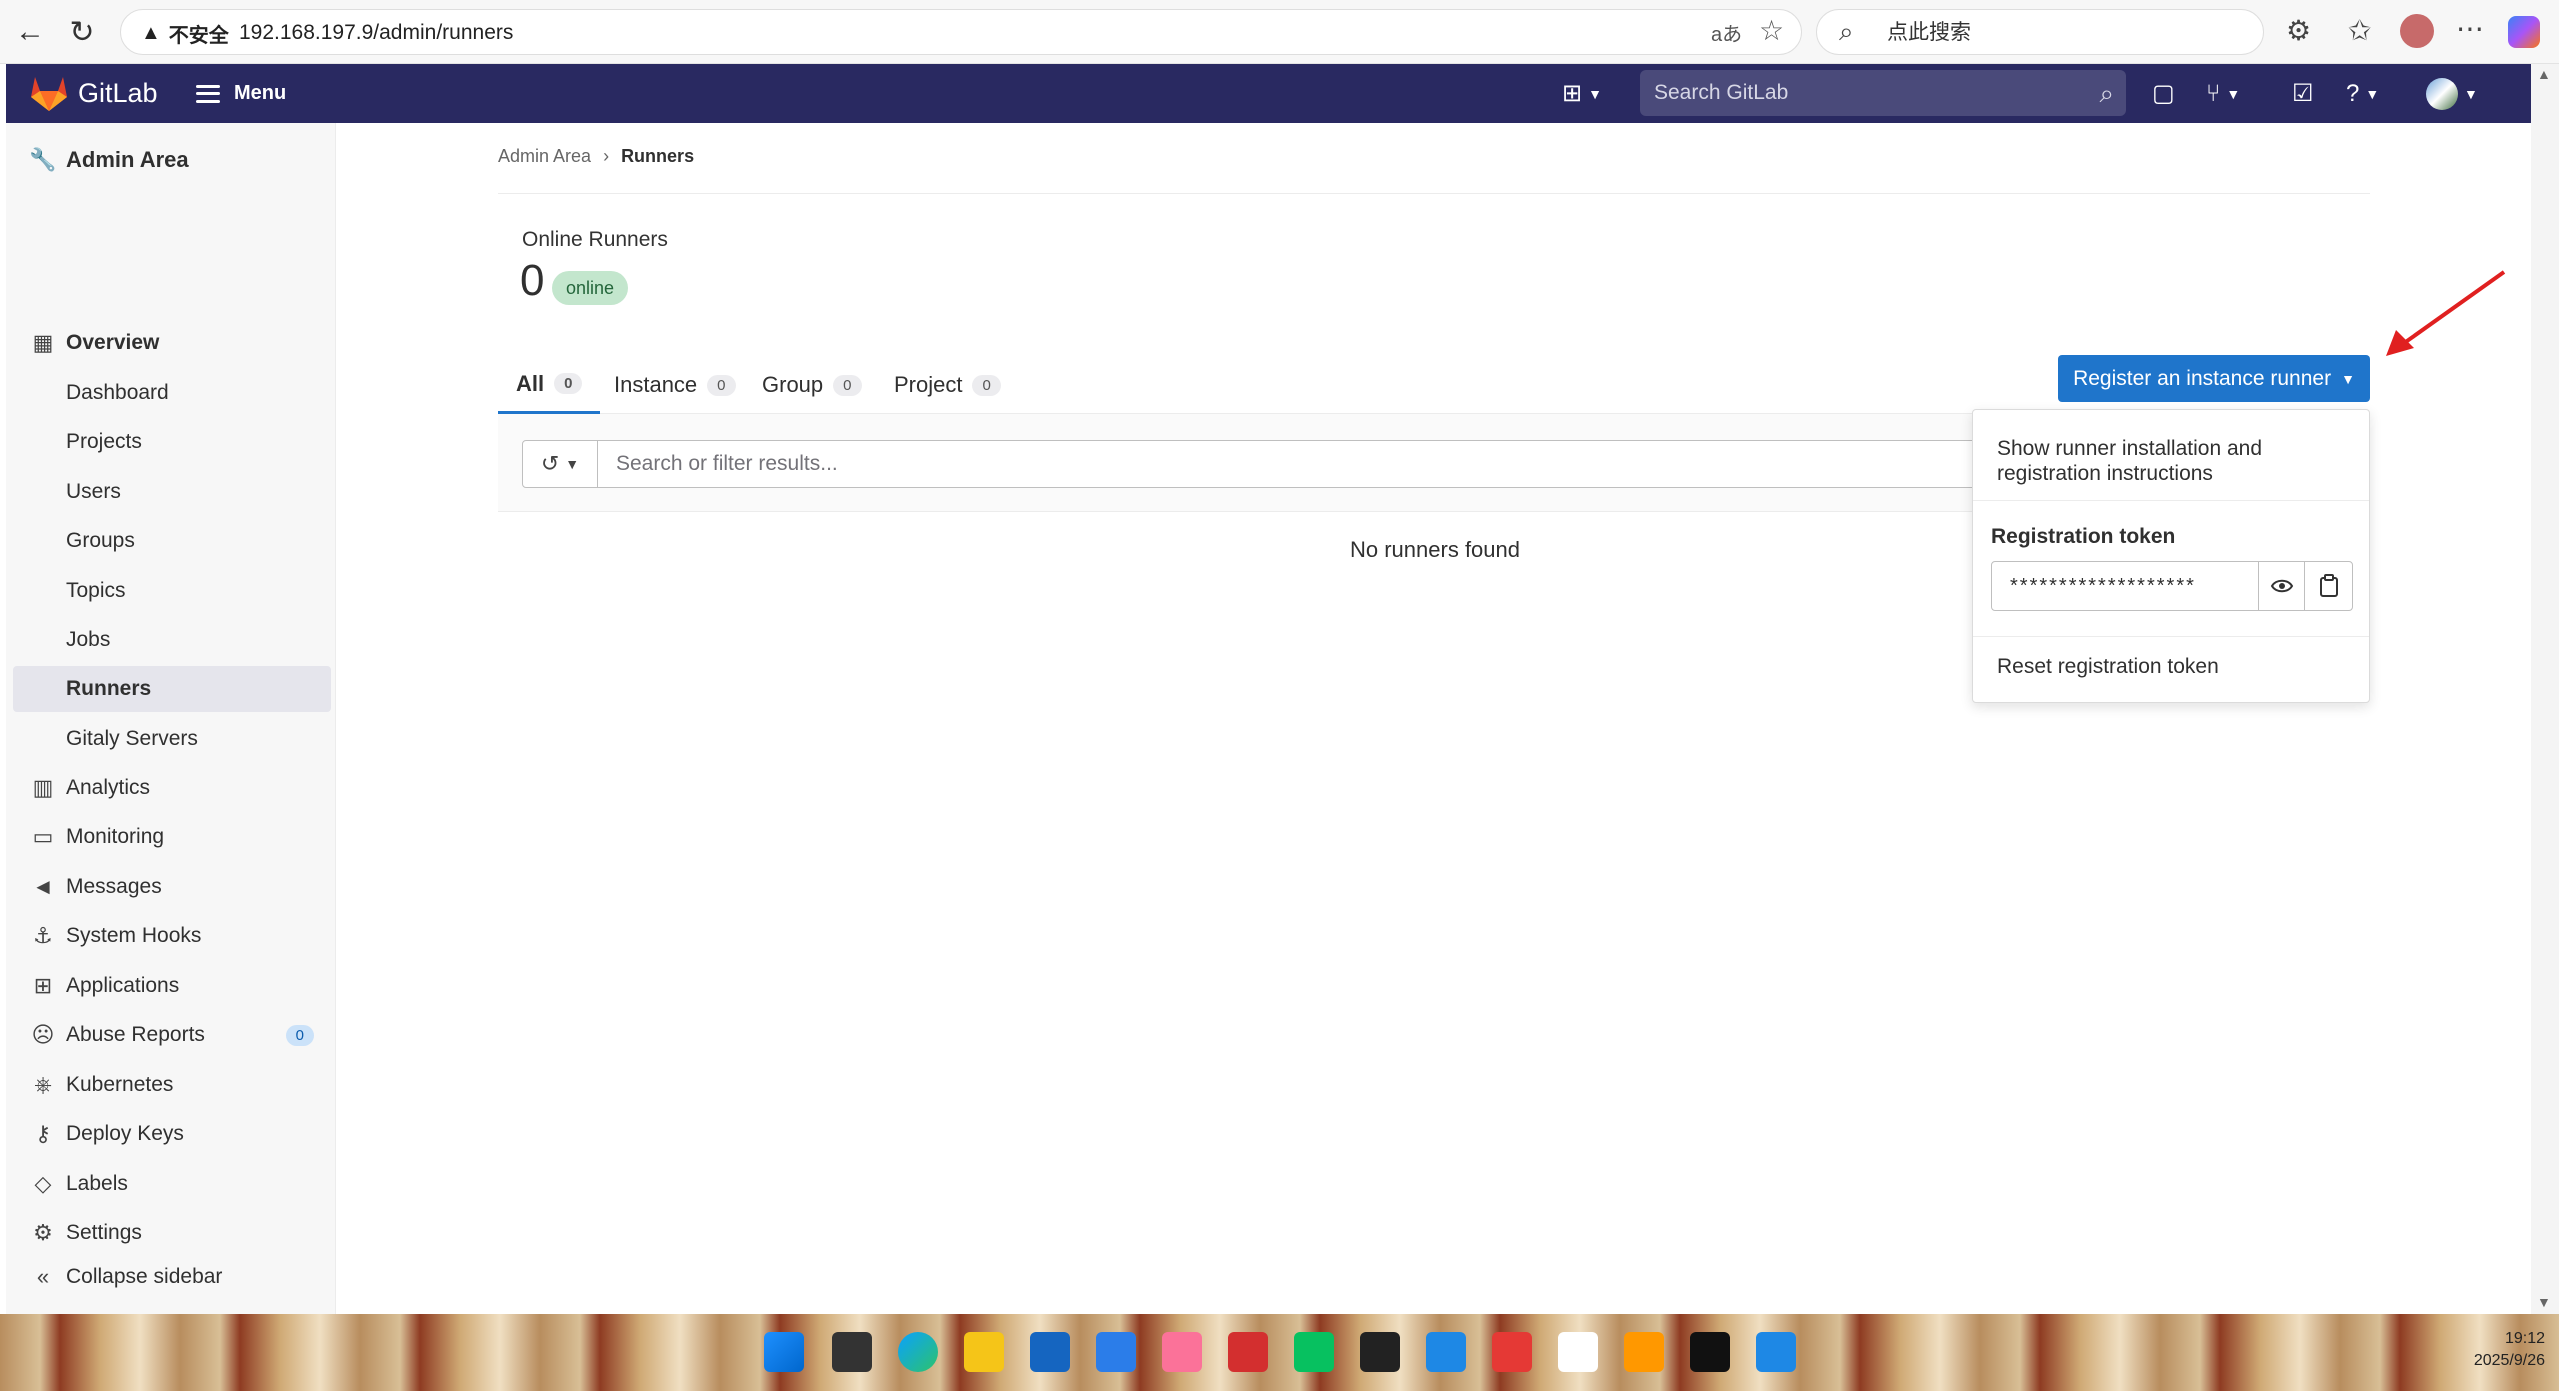  What do you see at coordinates (2040, 32) in the screenshot?
I see `browser-search-box: ⌕ 点此搜索` at bounding box center [2040, 32].